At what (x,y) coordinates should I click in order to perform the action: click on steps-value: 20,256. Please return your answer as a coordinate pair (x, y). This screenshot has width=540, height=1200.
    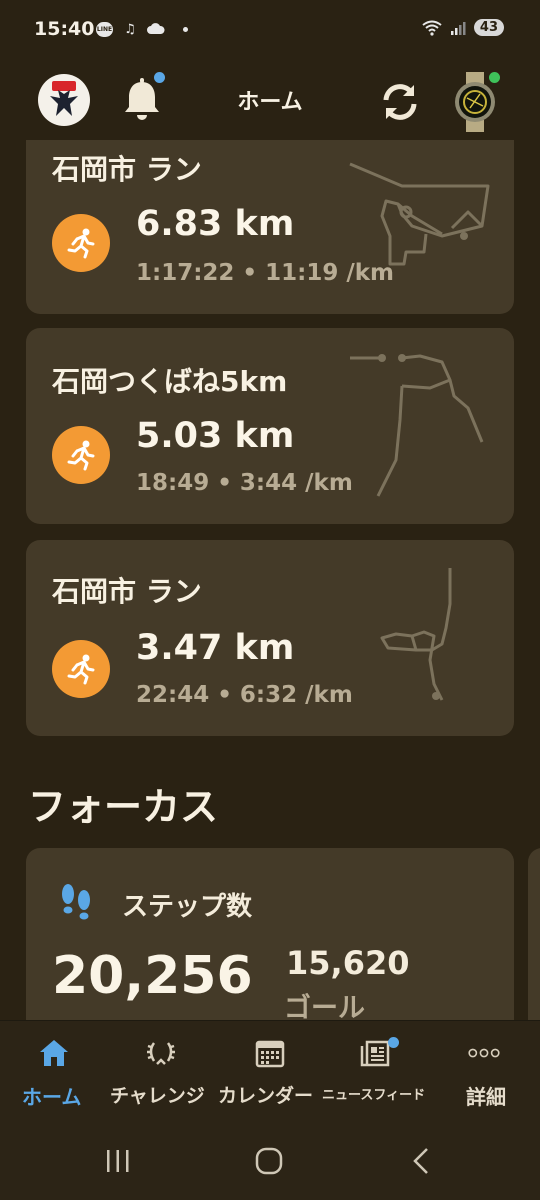
    Looking at the image, I should click on (152, 976).